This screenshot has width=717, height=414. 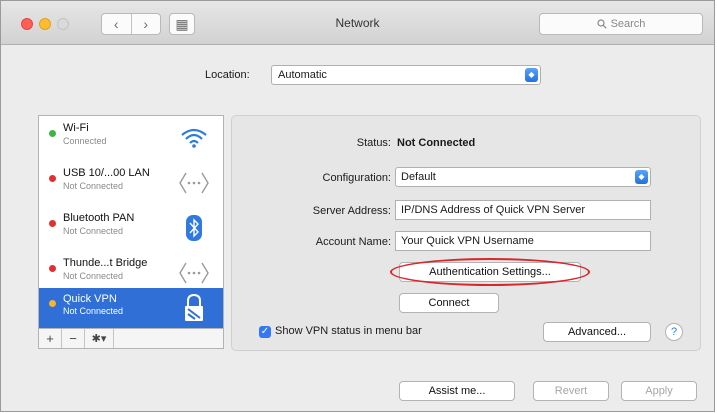 I want to click on location-label: Location:, so click(x=227, y=75).